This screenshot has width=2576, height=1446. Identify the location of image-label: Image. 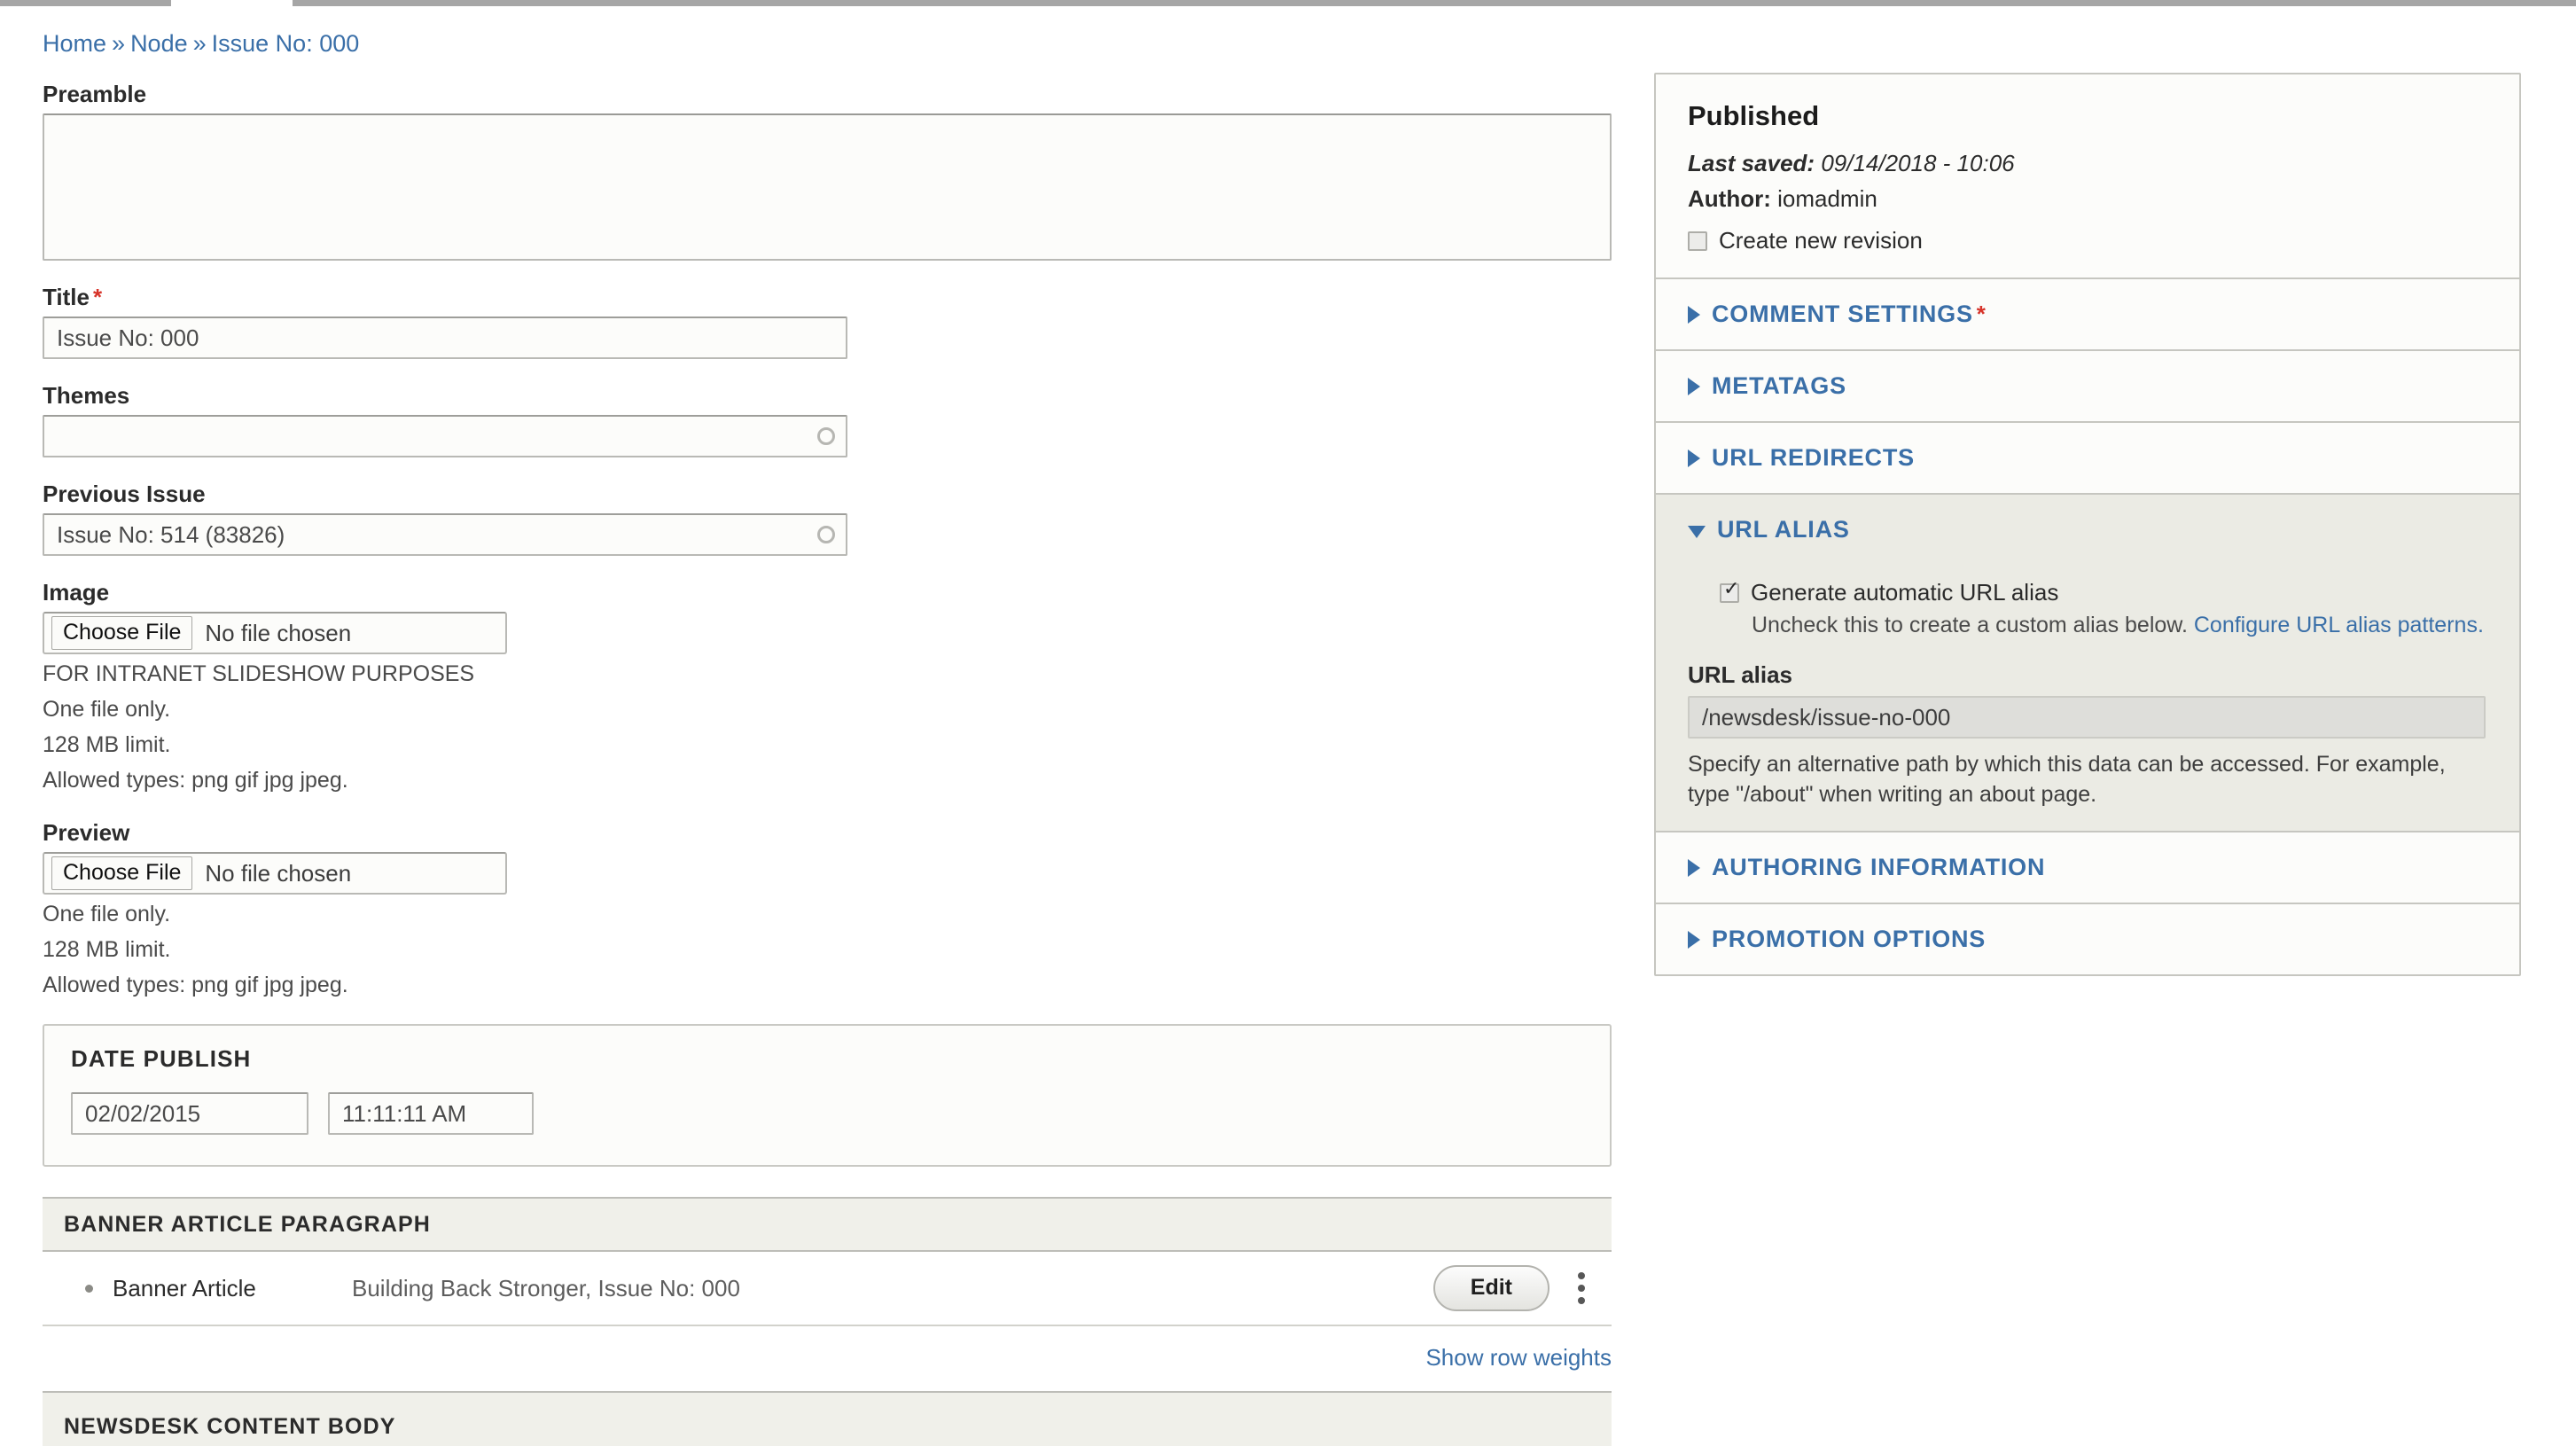
(76, 592).